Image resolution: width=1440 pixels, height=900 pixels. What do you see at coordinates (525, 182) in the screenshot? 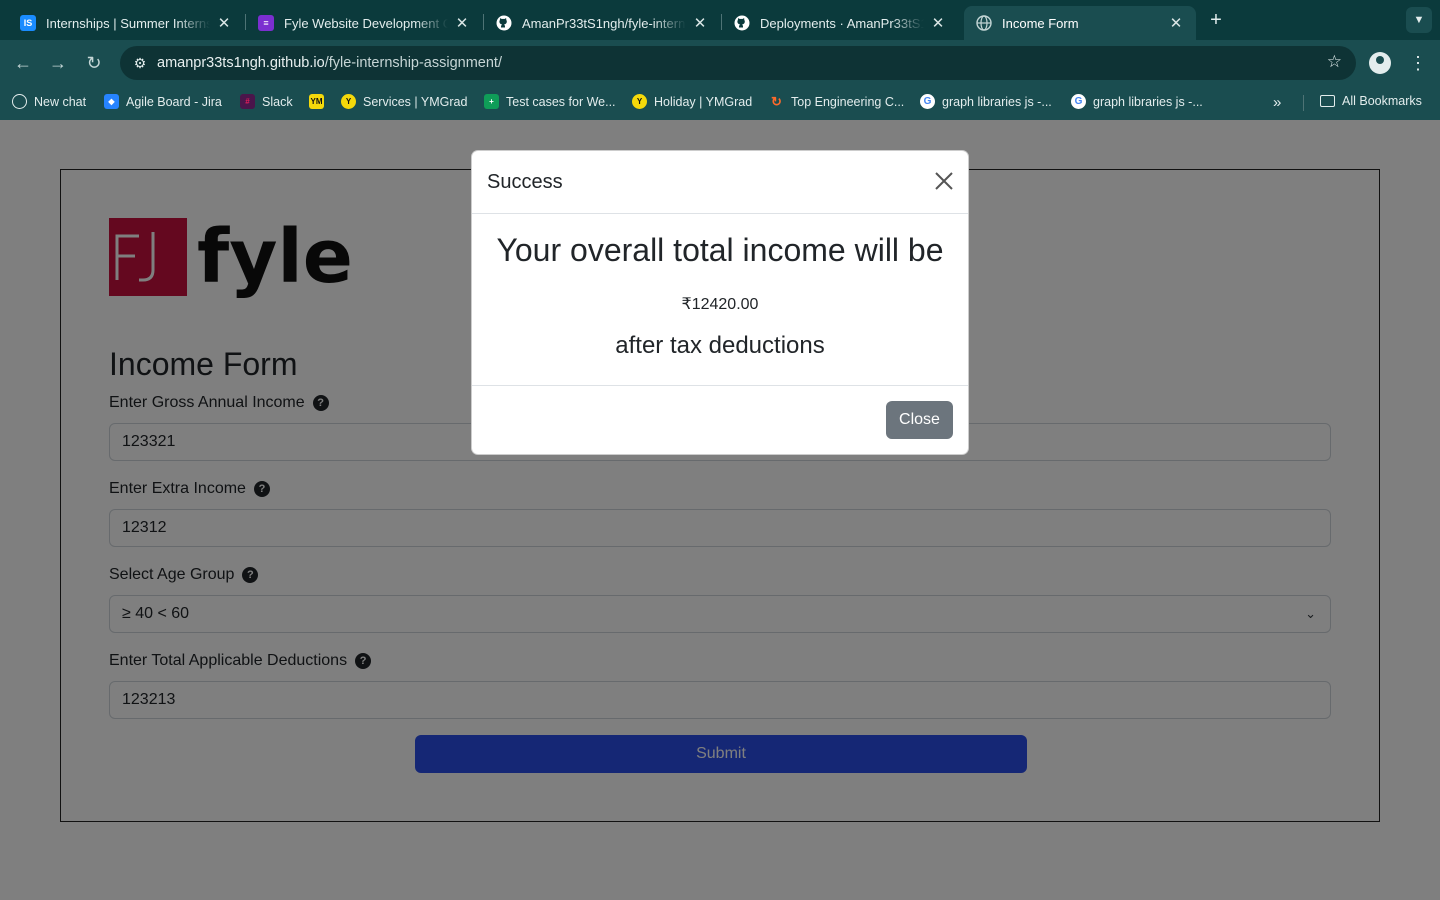
I see `modal-title: Success` at bounding box center [525, 182].